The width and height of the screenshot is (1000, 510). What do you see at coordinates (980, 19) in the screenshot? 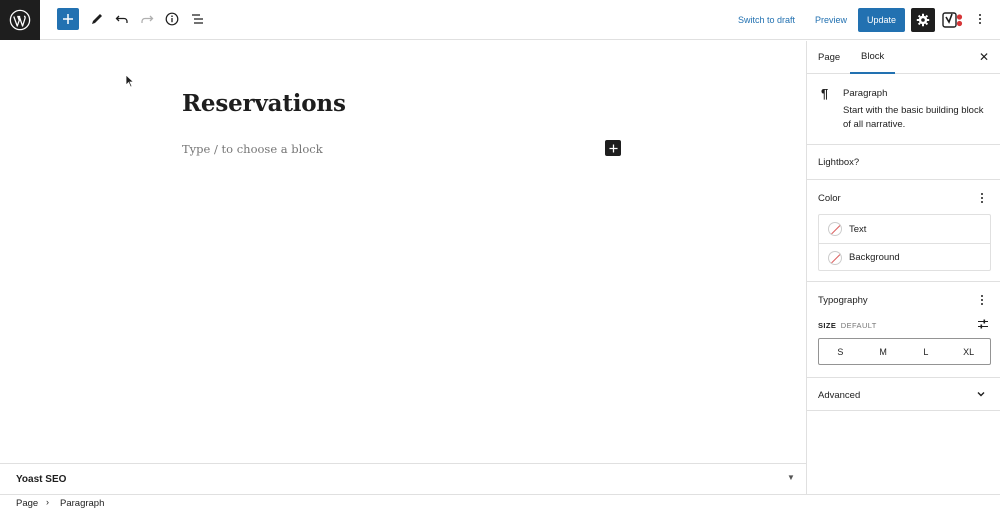
I see `options-menu-button` at bounding box center [980, 19].